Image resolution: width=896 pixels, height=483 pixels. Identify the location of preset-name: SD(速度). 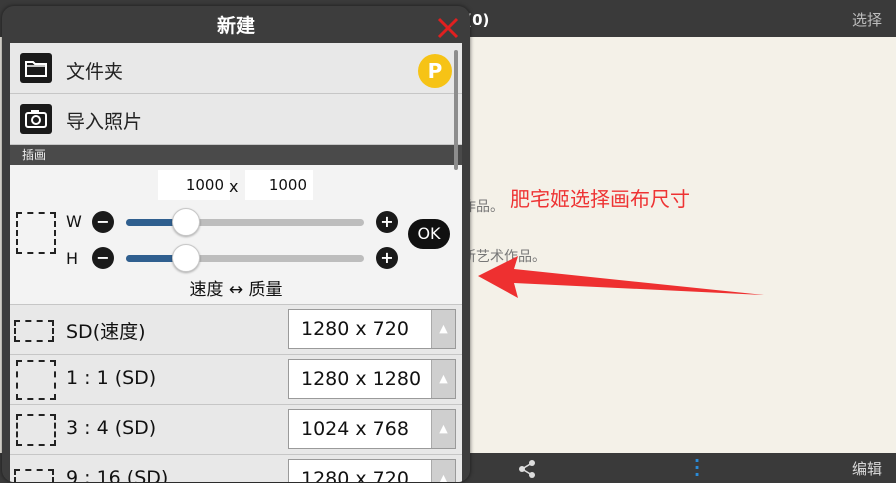
(106, 332).